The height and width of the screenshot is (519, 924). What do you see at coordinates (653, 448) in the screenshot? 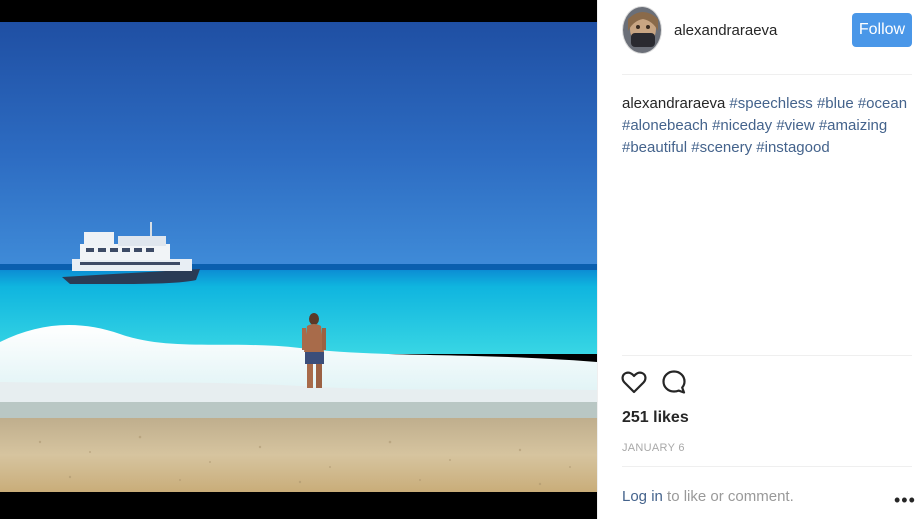
I see `post-date: JANUARY 6` at bounding box center [653, 448].